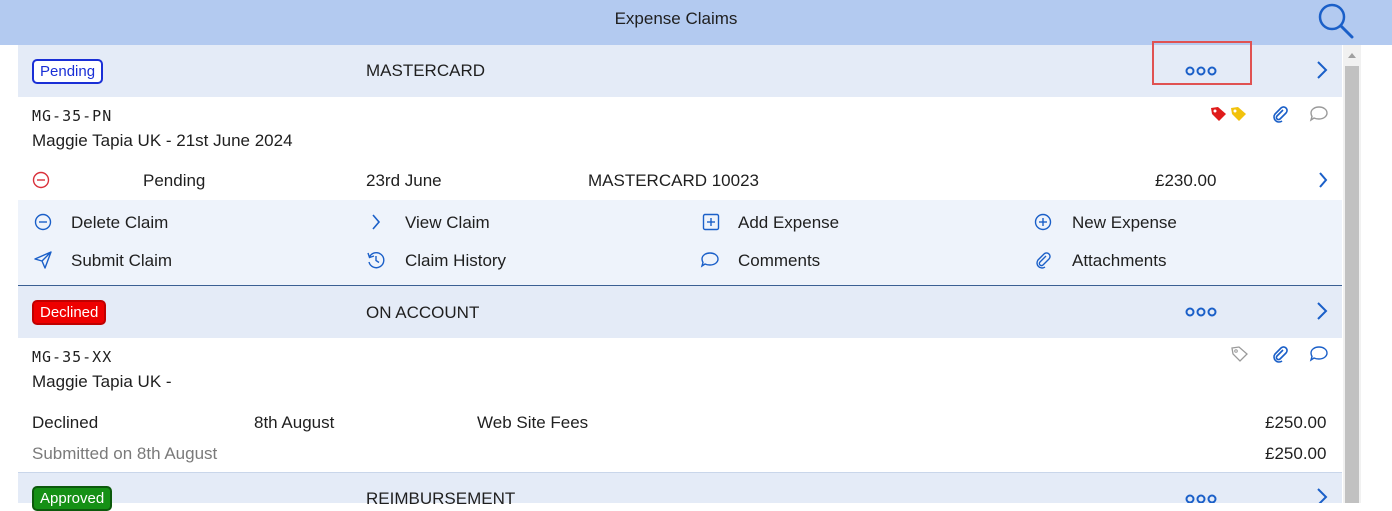 Image resolution: width=1392 pixels, height=511 pixels. I want to click on claim-total: £250.00, so click(1296, 453).